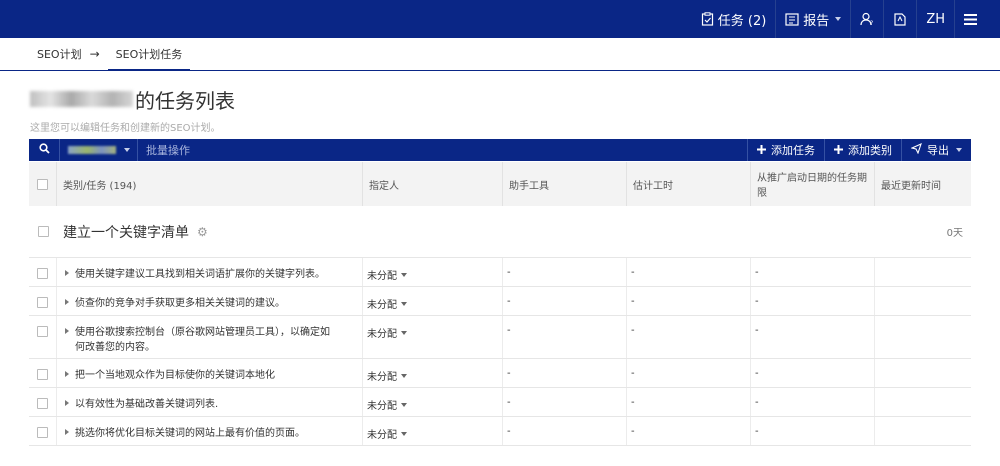 Image resolution: width=1000 pixels, height=466 pixels. I want to click on updated-cell, so click(923, 431).